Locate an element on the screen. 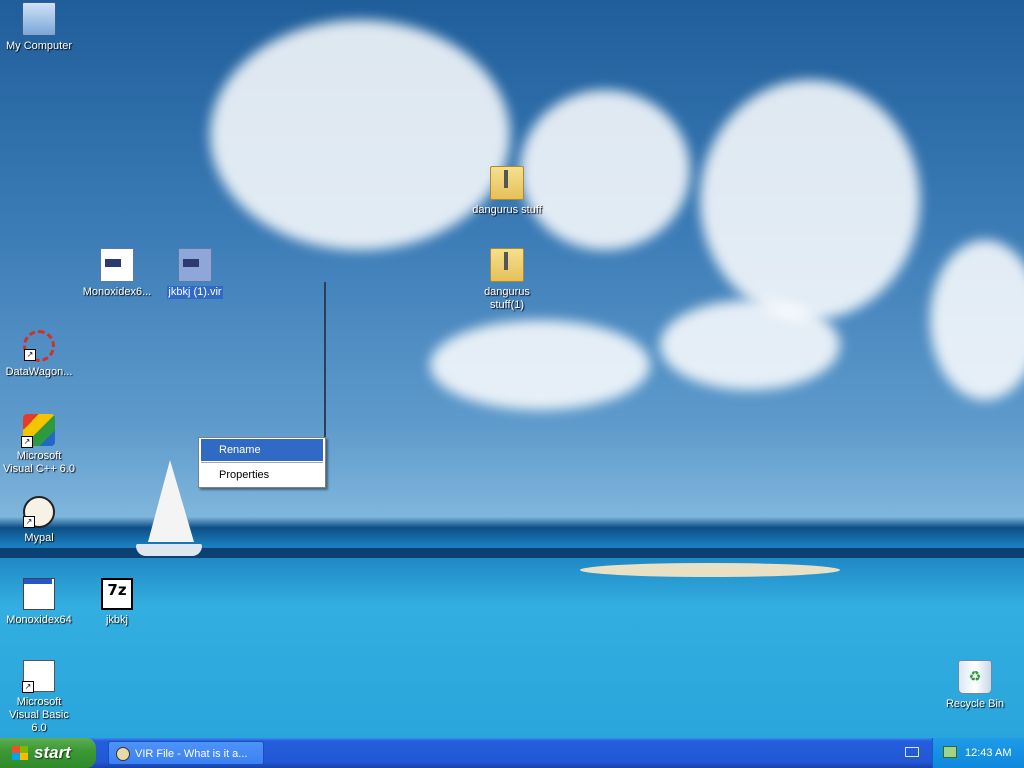 This screenshot has height=768, width=1024. icon-label: My Computer is located at coordinates (39, 46).